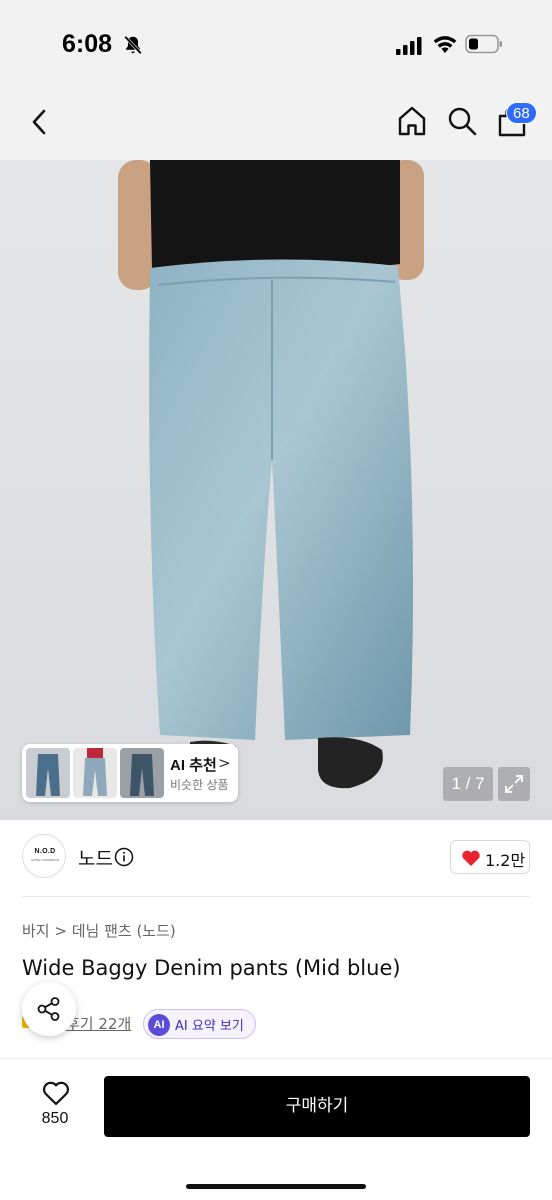  I want to click on brand-like-button: 1.2만, so click(490, 857).